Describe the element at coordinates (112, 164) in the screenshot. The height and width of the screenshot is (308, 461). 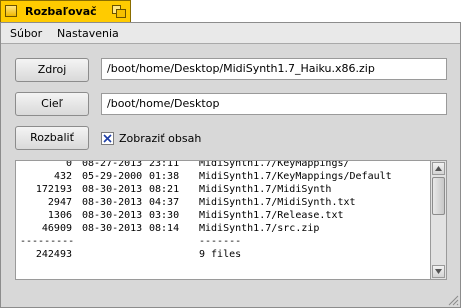
I see `file-date: 08-27-2013` at that location.